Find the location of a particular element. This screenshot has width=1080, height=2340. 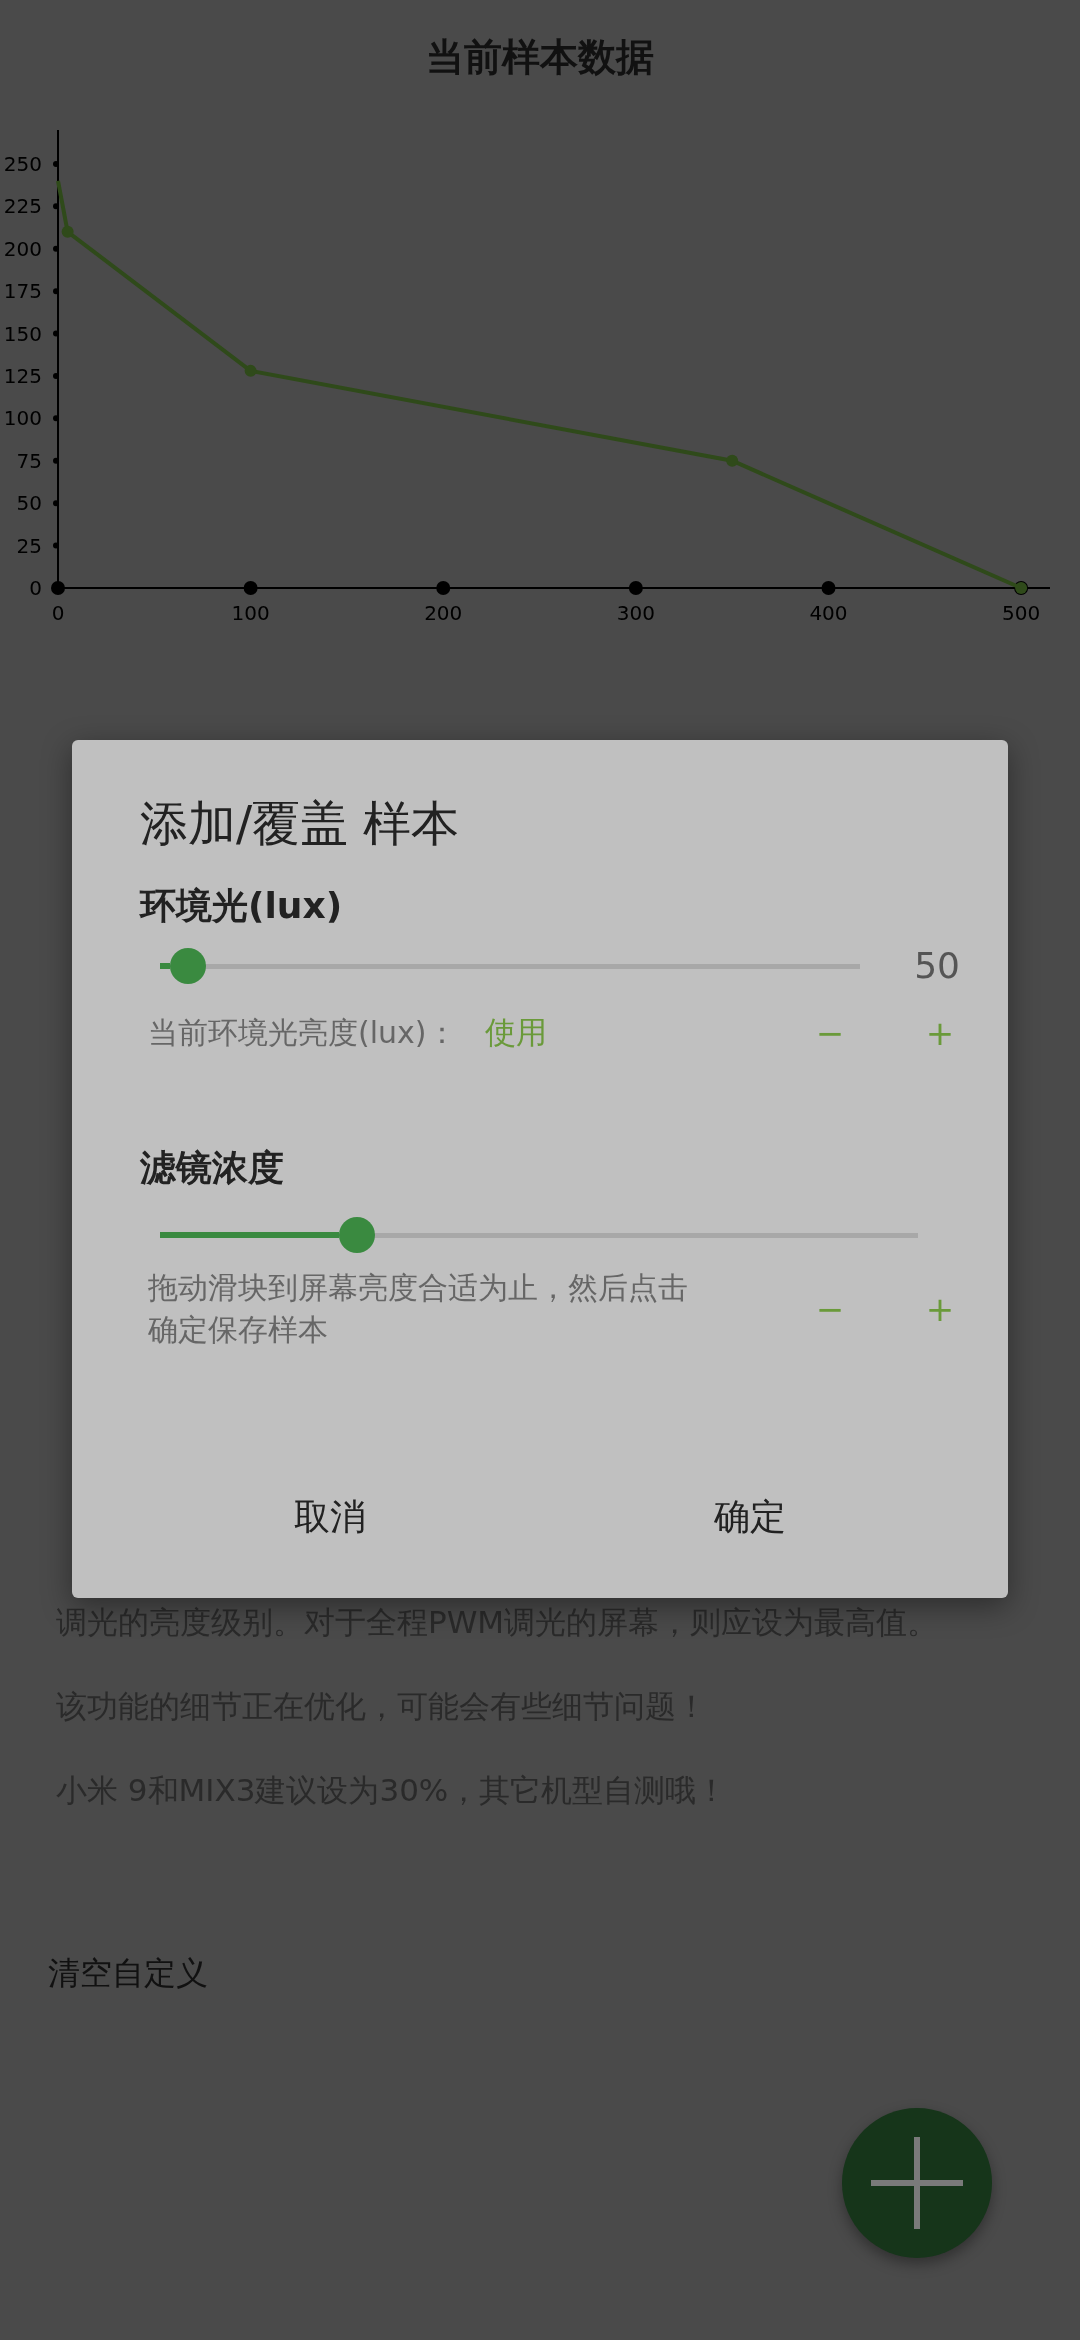

x-tick-label: 300 is located at coordinates (635, 613).